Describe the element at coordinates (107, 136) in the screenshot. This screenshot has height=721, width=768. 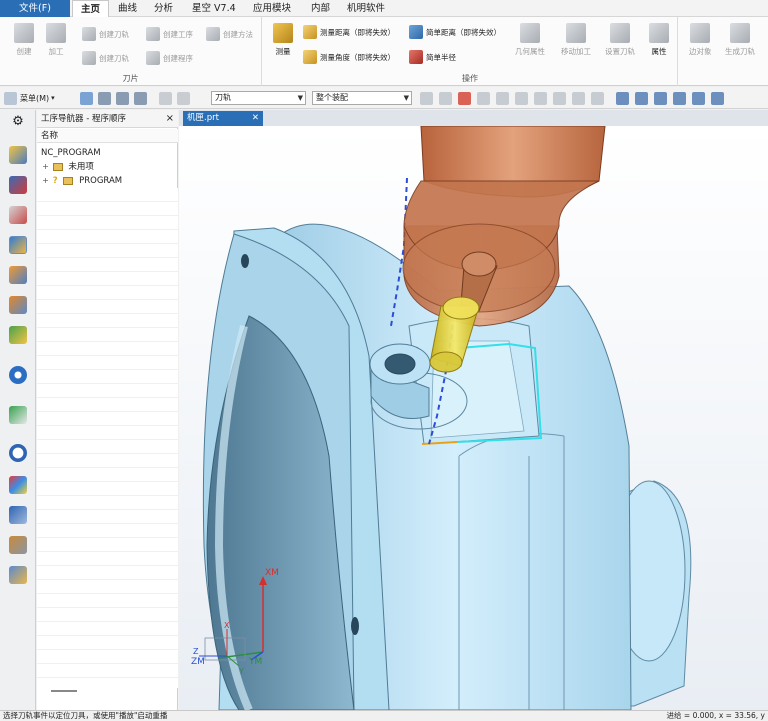
I see `column-header-name: 名称` at that location.